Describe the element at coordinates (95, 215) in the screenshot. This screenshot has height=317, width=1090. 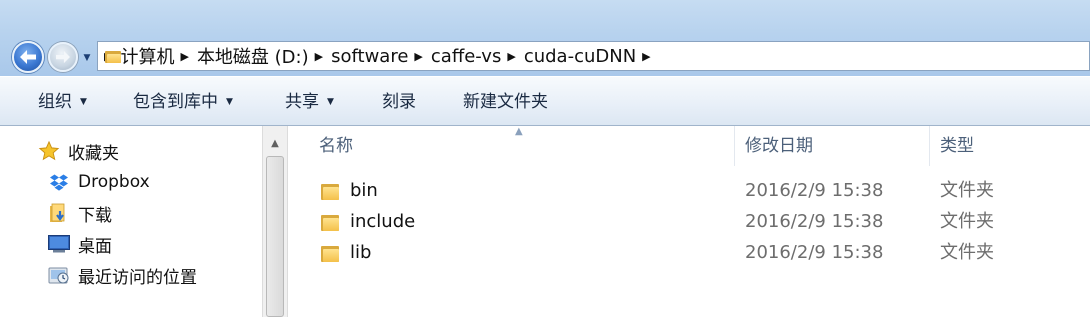
I see `nav-item-label: 下载` at that location.